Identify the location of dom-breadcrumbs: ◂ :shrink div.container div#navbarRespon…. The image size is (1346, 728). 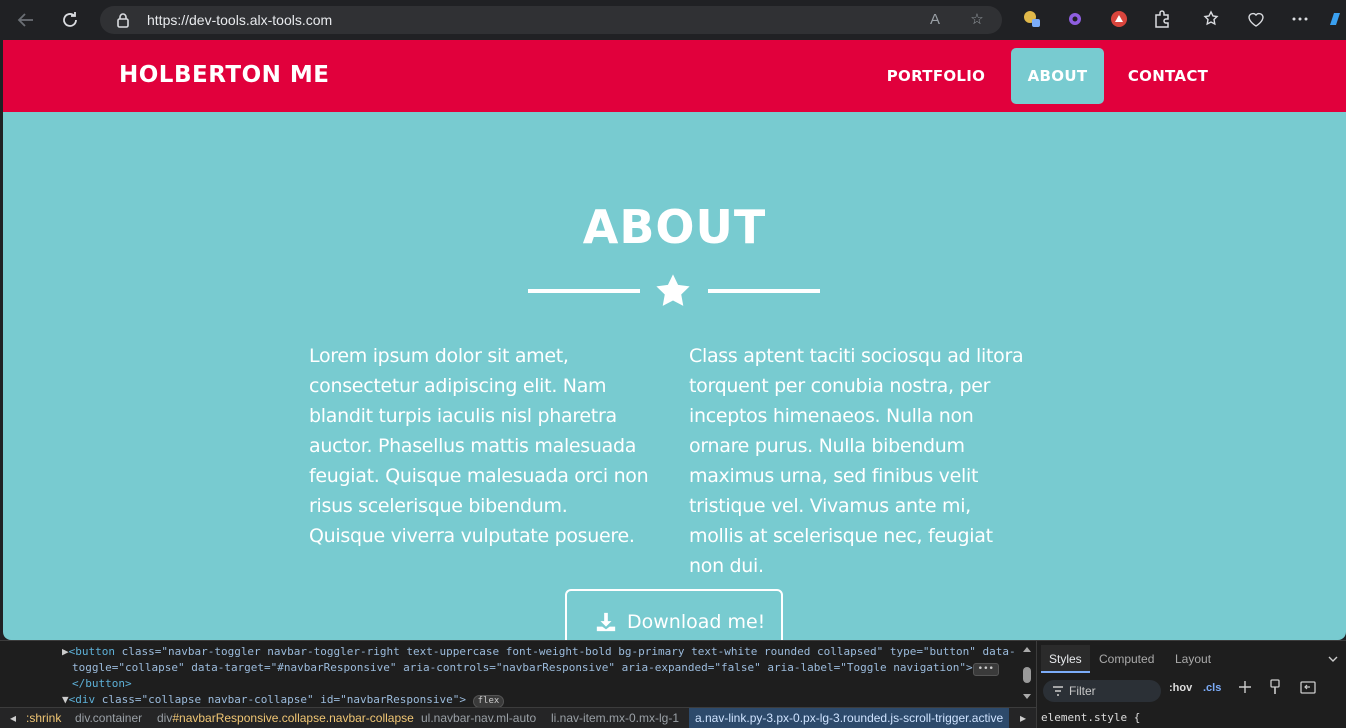
(518, 717).